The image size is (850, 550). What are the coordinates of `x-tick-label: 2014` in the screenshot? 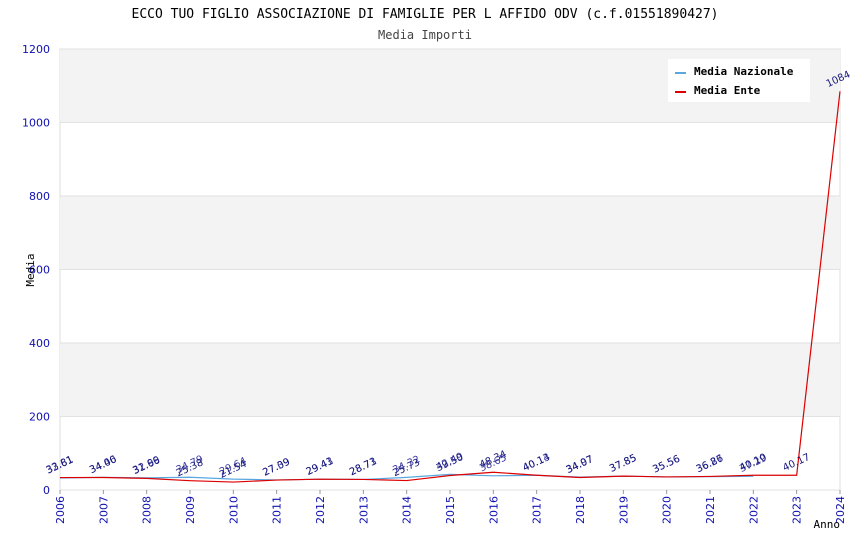 It's located at (407, 510).